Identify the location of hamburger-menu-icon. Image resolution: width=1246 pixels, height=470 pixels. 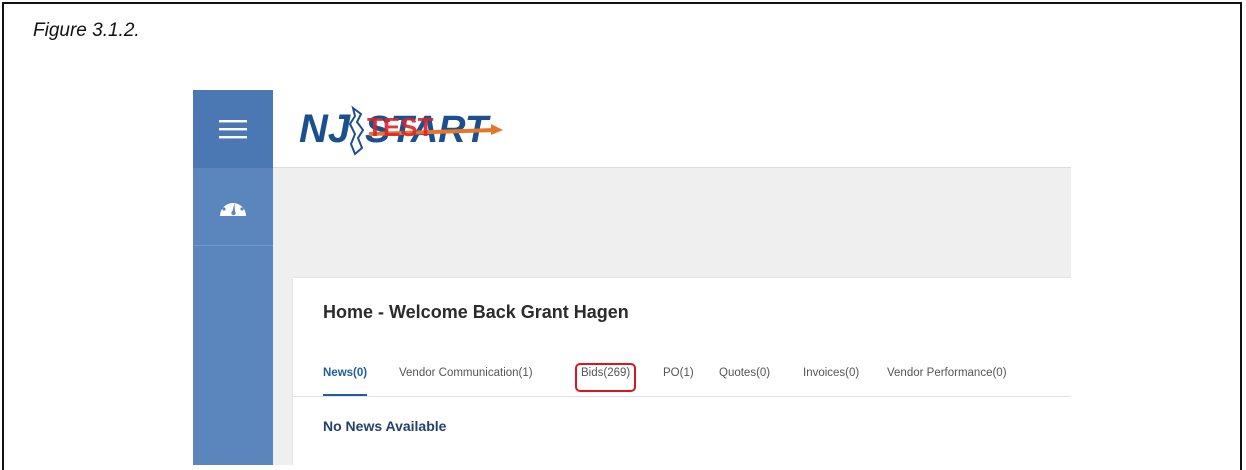
(233, 129).